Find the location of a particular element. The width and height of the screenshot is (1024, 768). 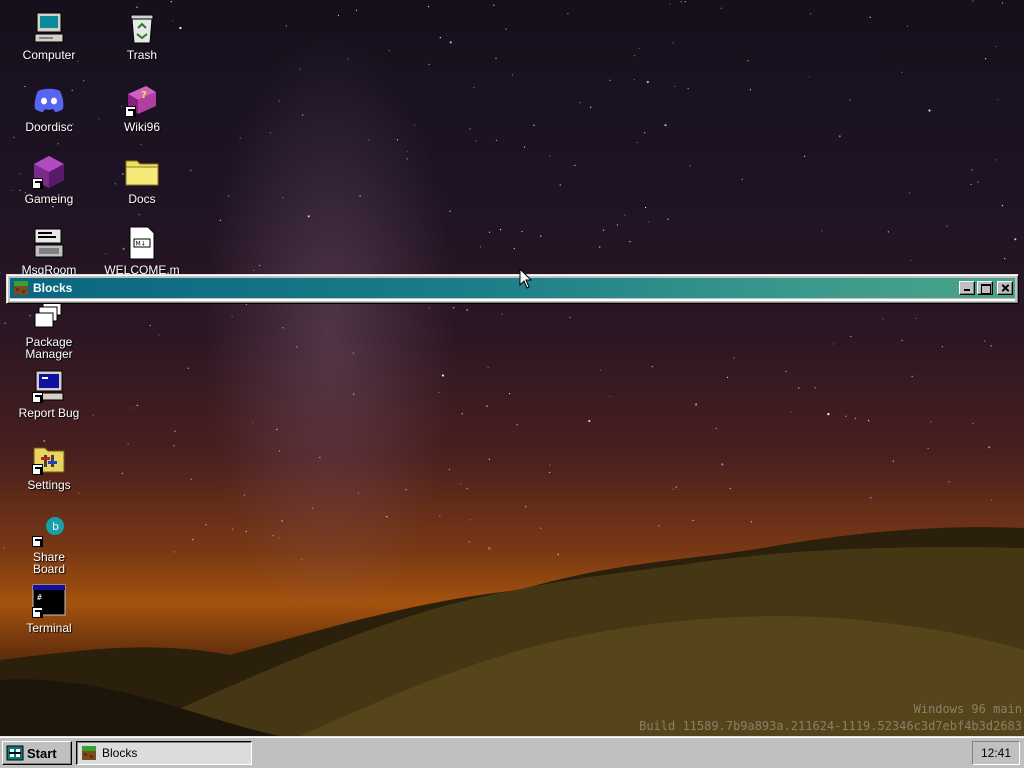

desktop-icon-label: Doordisc is located at coordinates (49, 127).